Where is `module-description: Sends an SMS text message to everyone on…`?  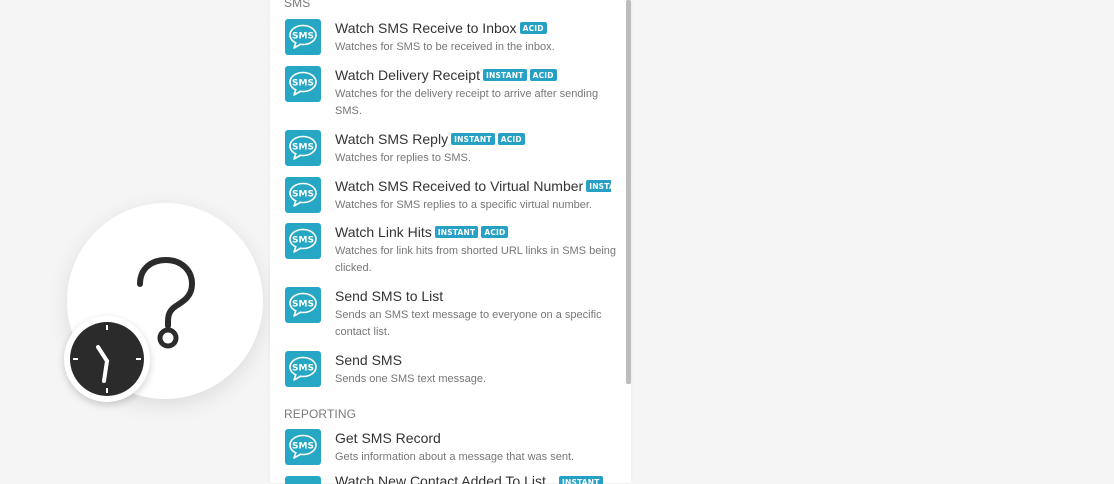
module-description: Sends an SMS text message to everyone on… is located at coordinates (468, 323).